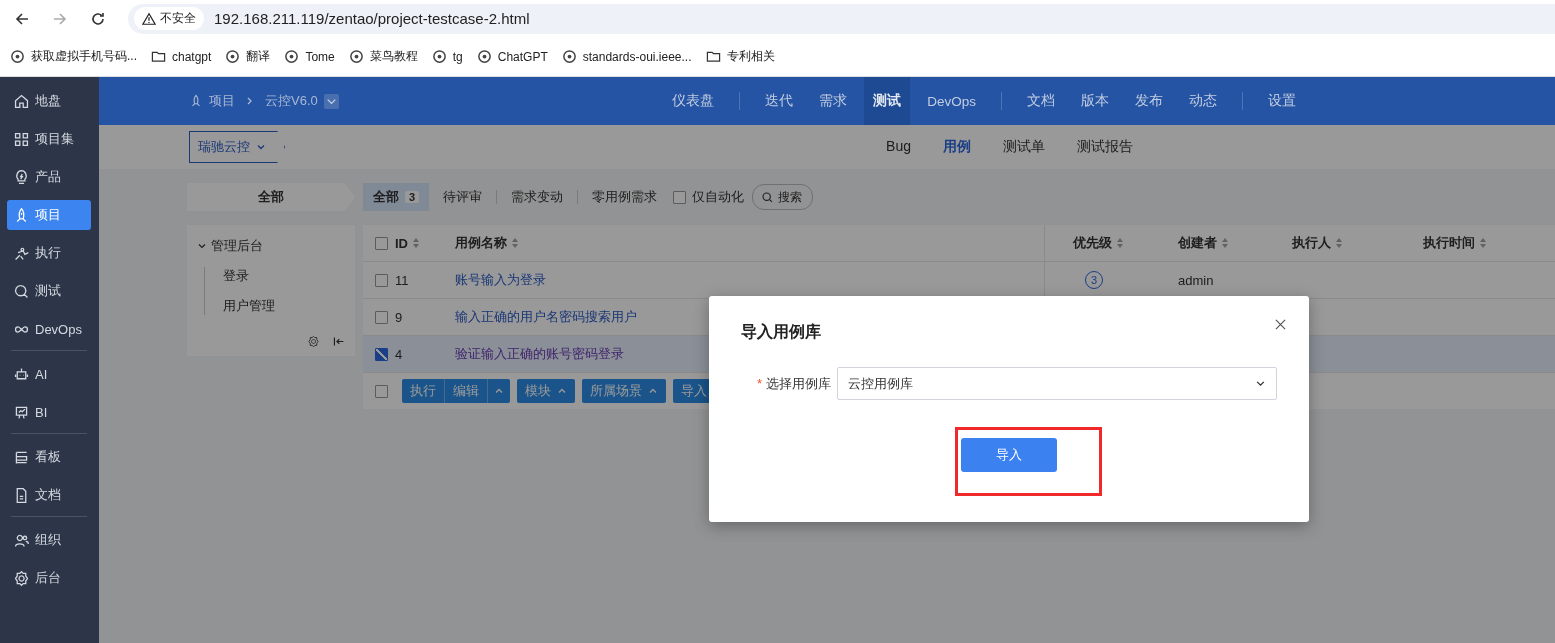  Describe the element at coordinates (383, 56) in the screenshot. I see `bookmark: 菜鸟教程` at that location.